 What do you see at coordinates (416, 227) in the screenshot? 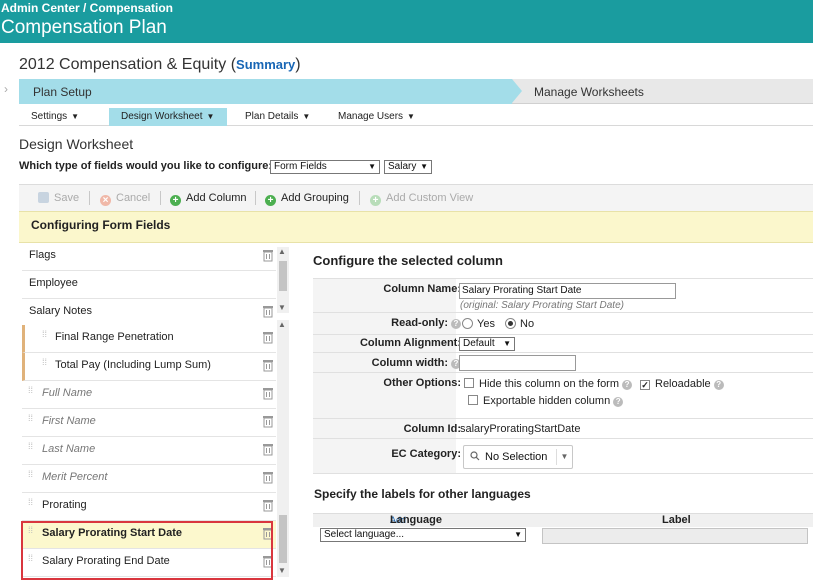
I see `config-banner: Configuring Form Fields` at bounding box center [416, 227].